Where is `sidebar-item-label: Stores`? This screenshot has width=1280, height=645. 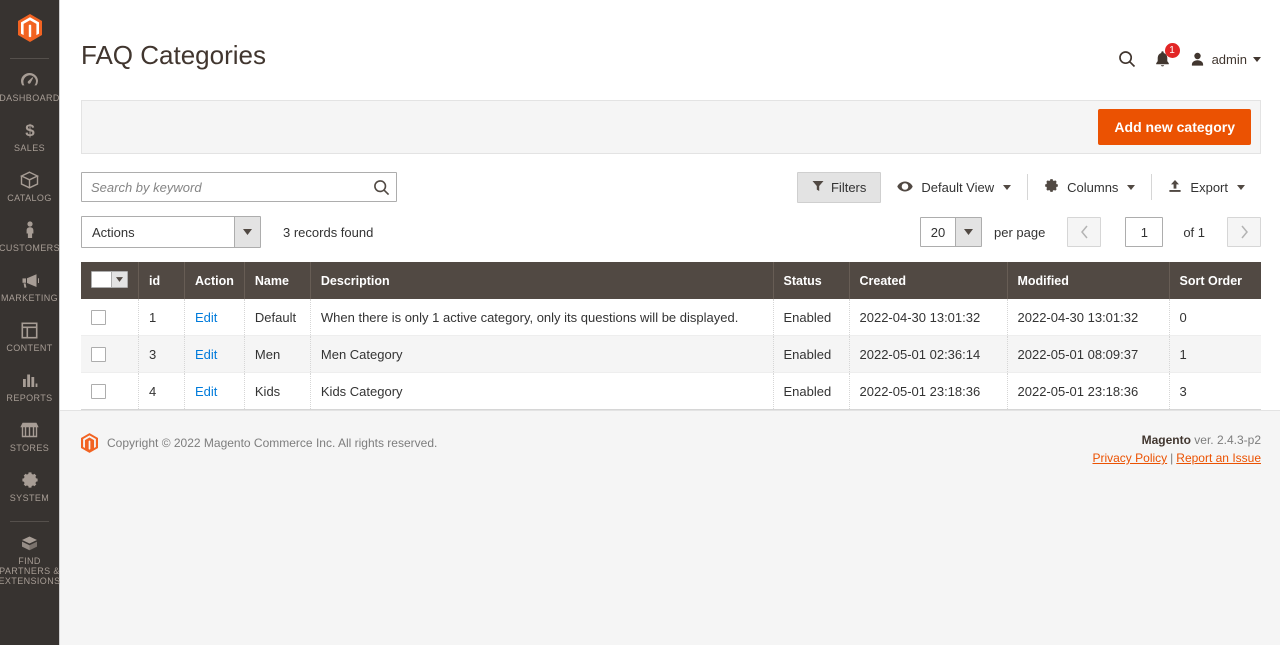
sidebar-item-label: Stores is located at coordinates (29, 448).